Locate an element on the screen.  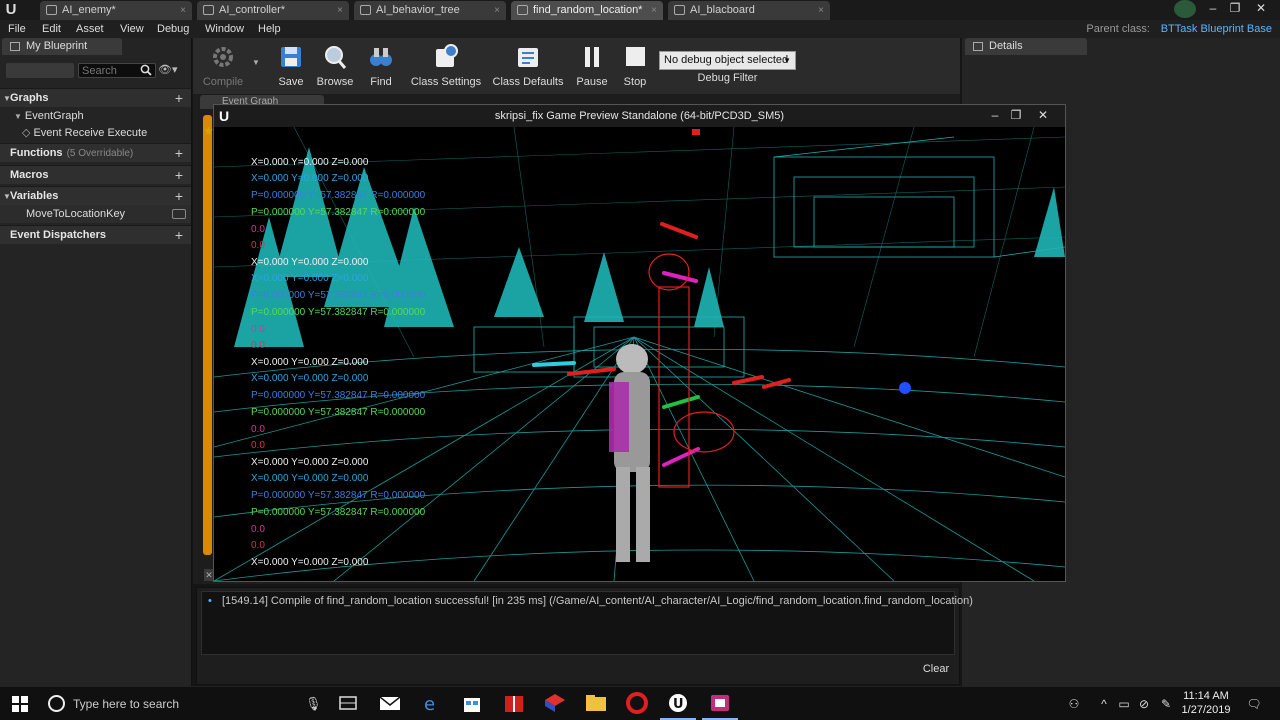
view-options-eye-icon: 👁▾ is located at coordinates (168, 70).